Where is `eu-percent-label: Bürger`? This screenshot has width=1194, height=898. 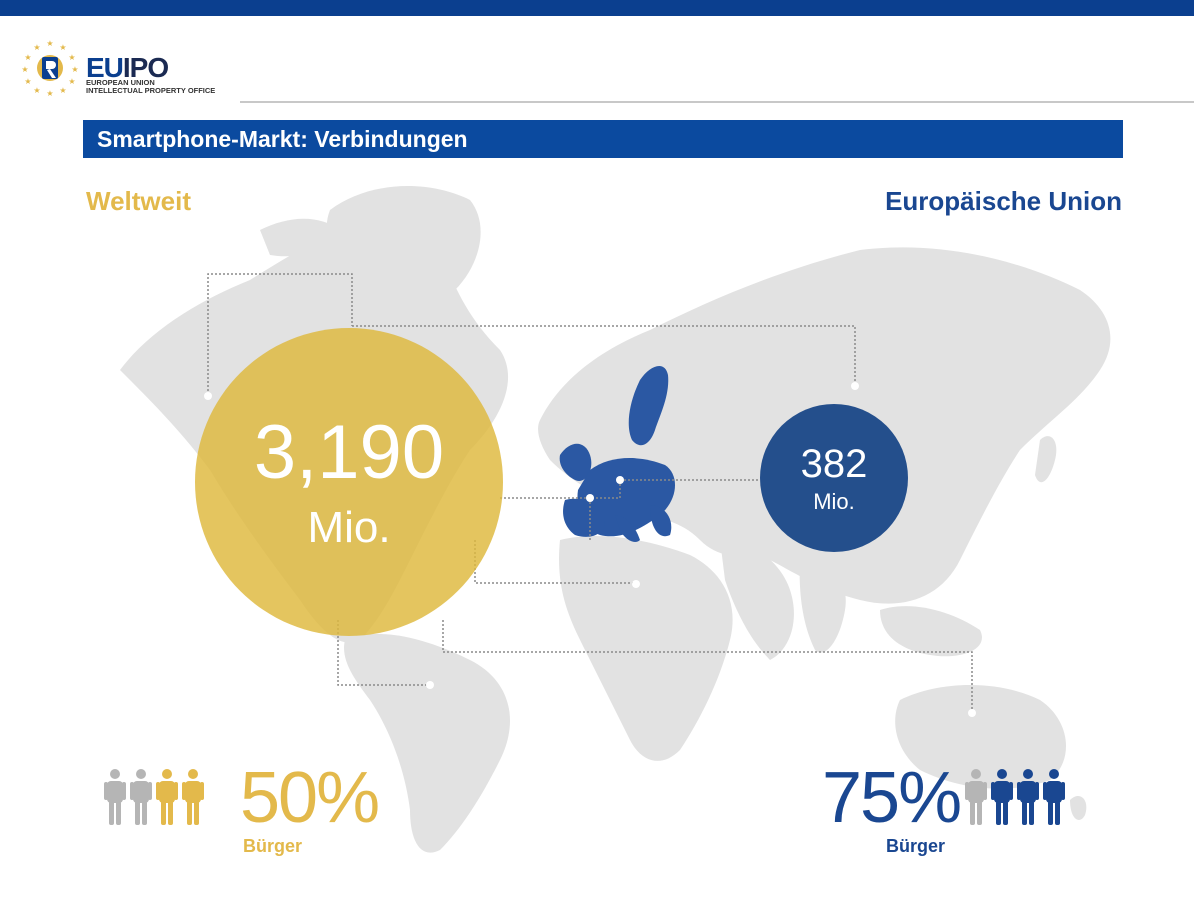
eu-percent-label: Bürger is located at coordinates (916, 846).